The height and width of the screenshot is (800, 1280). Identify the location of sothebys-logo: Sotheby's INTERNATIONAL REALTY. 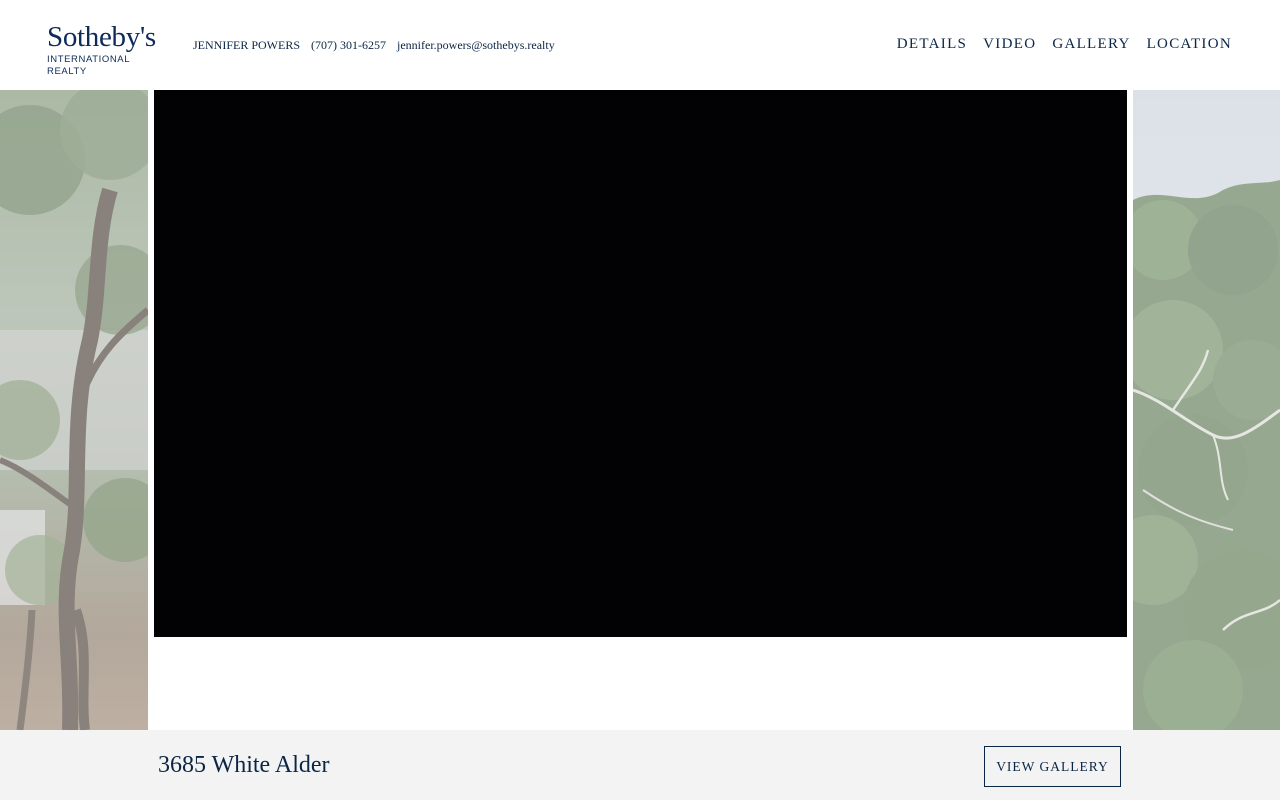
(107, 49).